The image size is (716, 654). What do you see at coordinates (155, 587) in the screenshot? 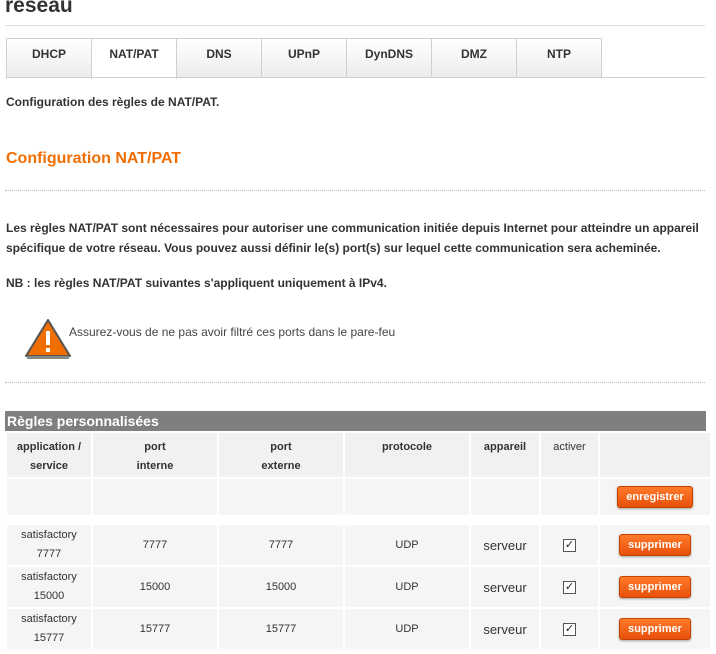
I see `internal-port-cell: 15000` at bounding box center [155, 587].